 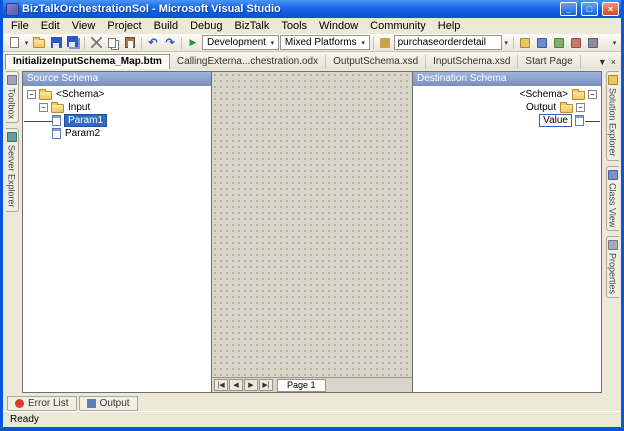 What do you see at coordinates (236, 385) in the screenshot?
I see `previous-page-button: ◀` at bounding box center [236, 385].